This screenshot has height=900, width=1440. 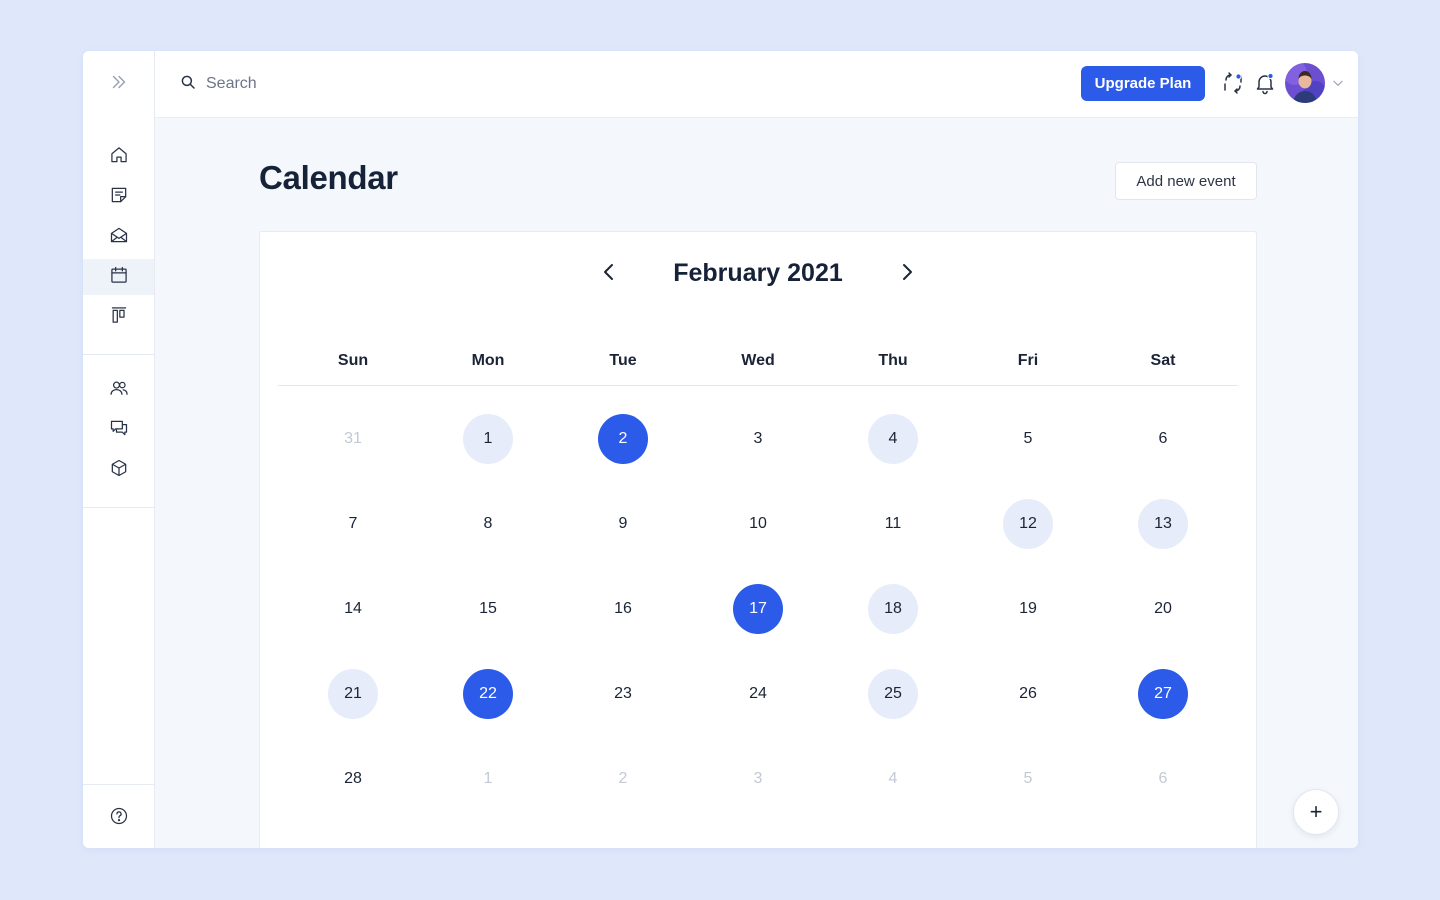 What do you see at coordinates (758, 609) in the screenshot?
I see `calendar-day: 17` at bounding box center [758, 609].